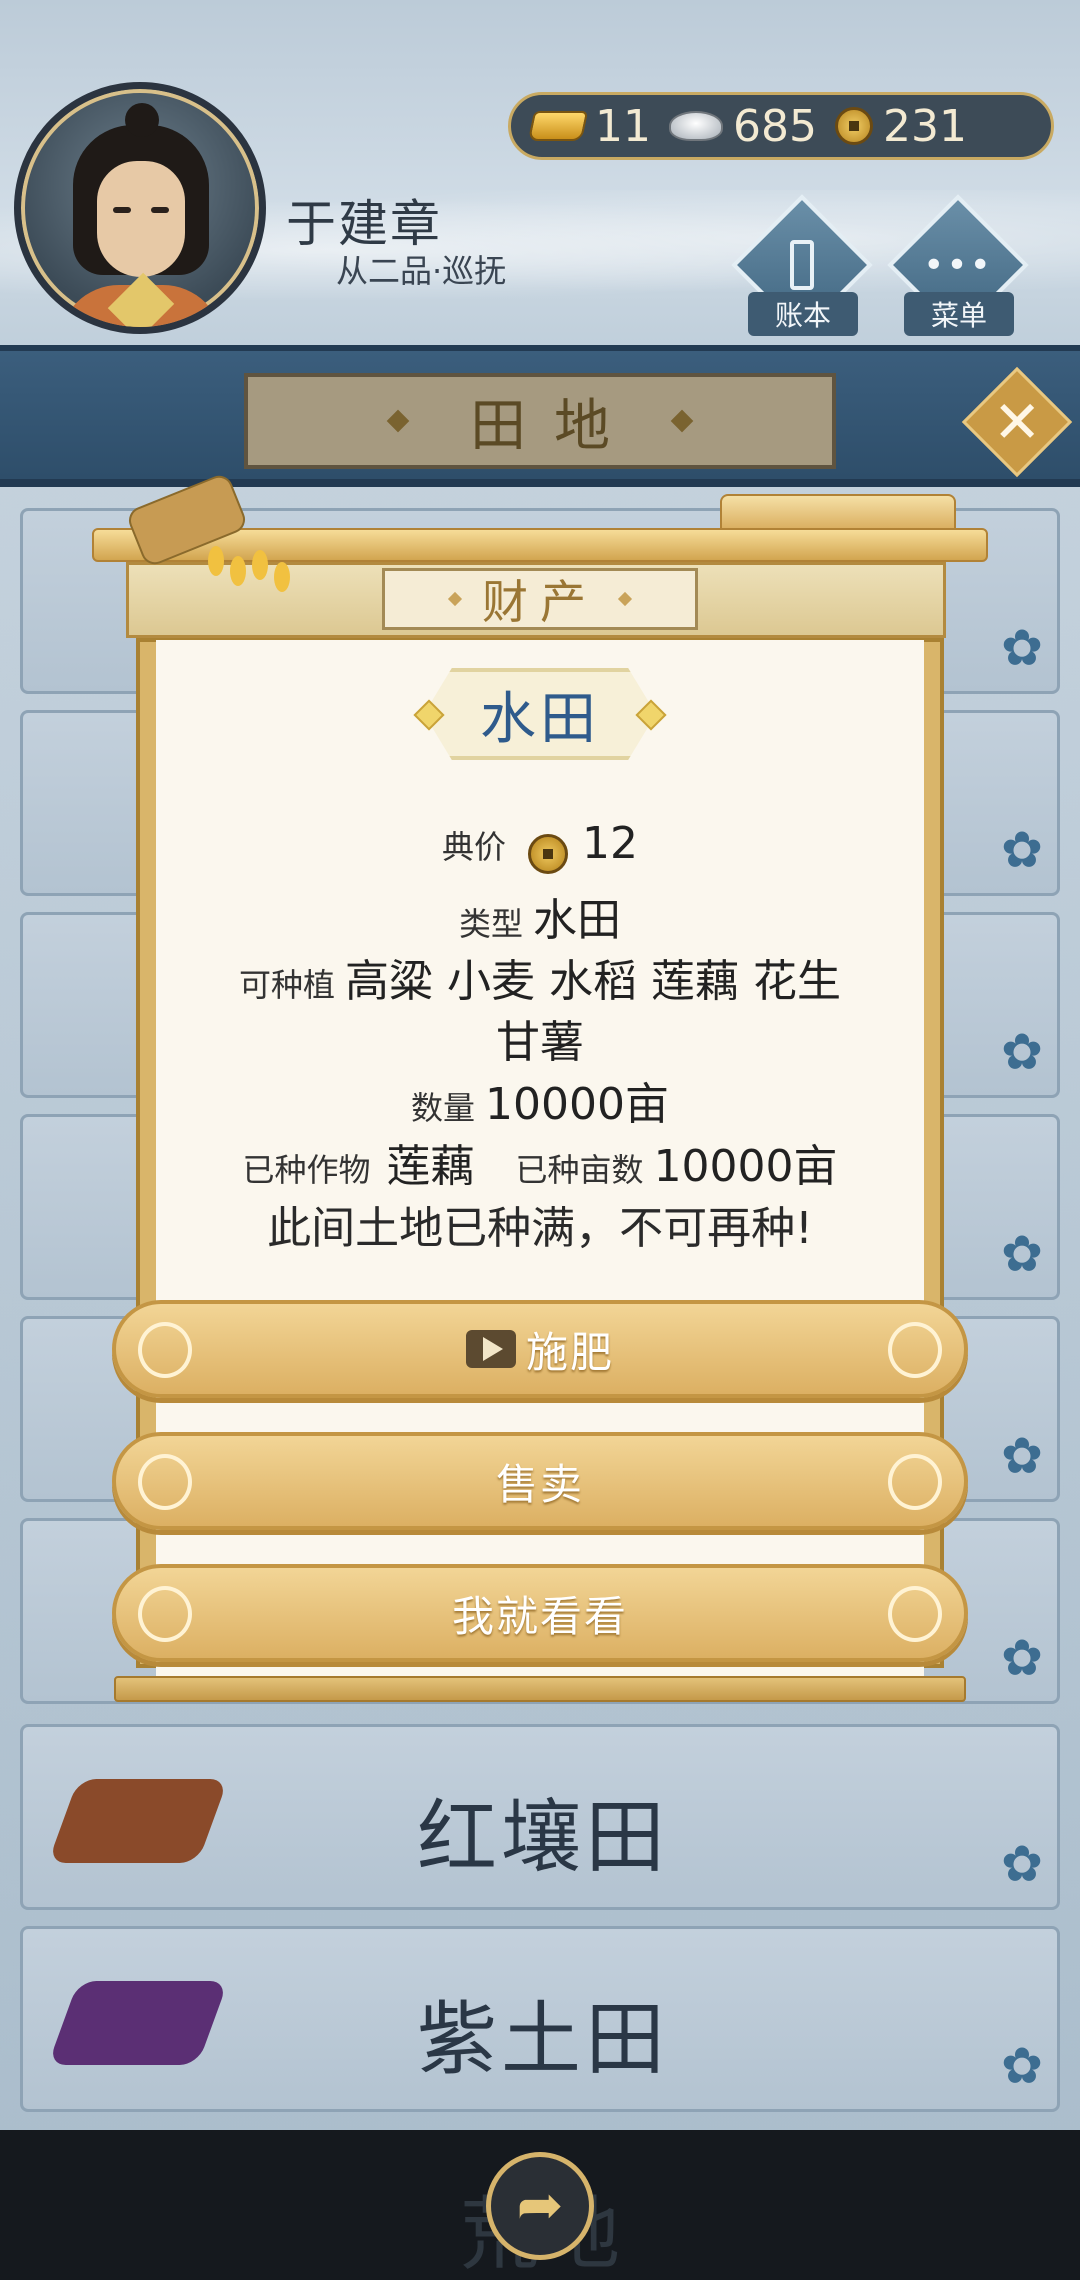  I want to click on title-band: 田地 ✕, so click(540, 416).